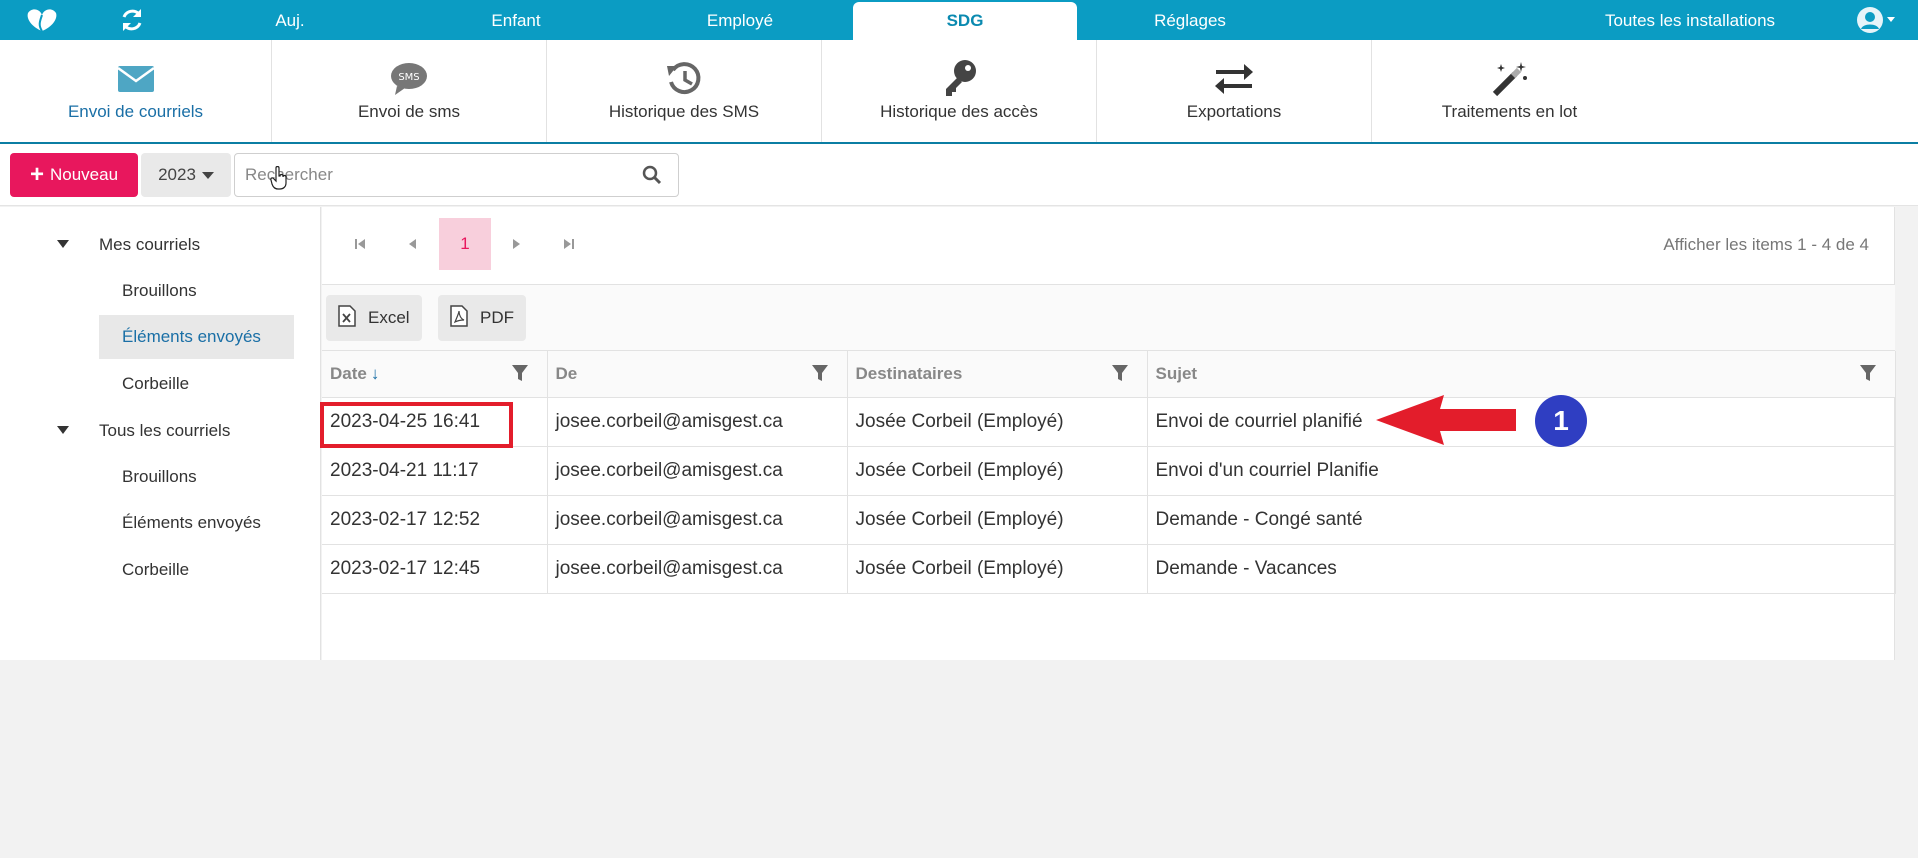 This screenshot has height=858, width=1918. Describe the element at coordinates (279, 180) in the screenshot. I see `hand-cursor-icon` at that location.